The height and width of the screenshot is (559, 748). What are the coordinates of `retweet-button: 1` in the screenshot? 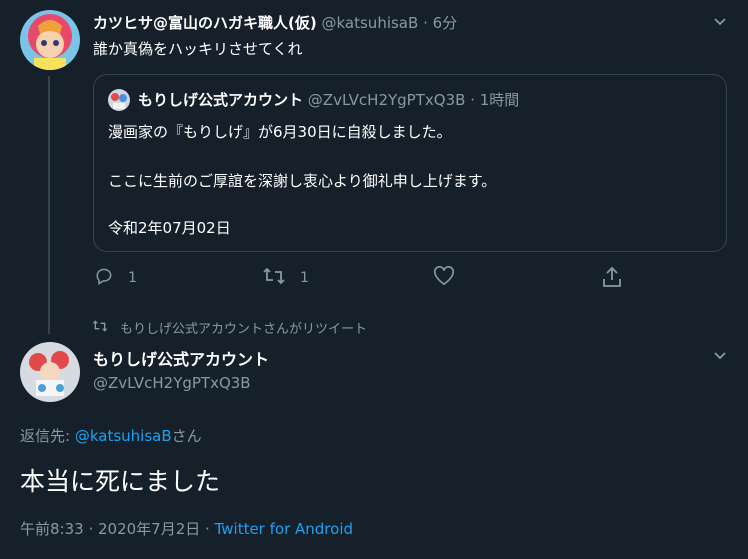 It's located at (285, 278).